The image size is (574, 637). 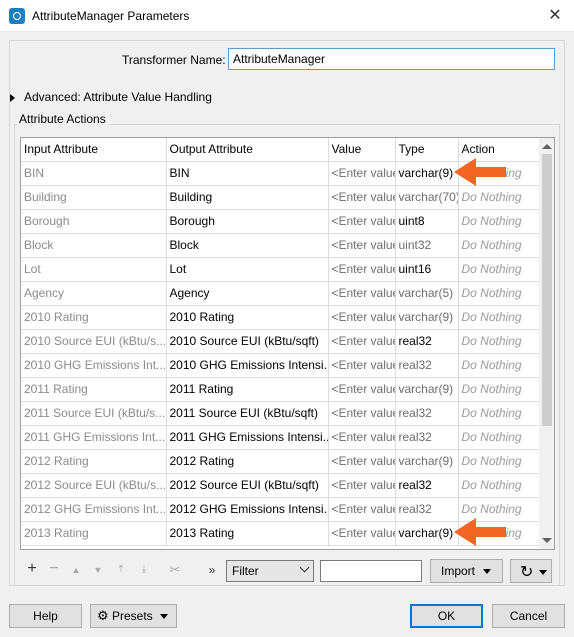 What do you see at coordinates (247, 293) in the screenshot?
I see `output-attribute-cell: Agency` at bounding box center [247, 293].